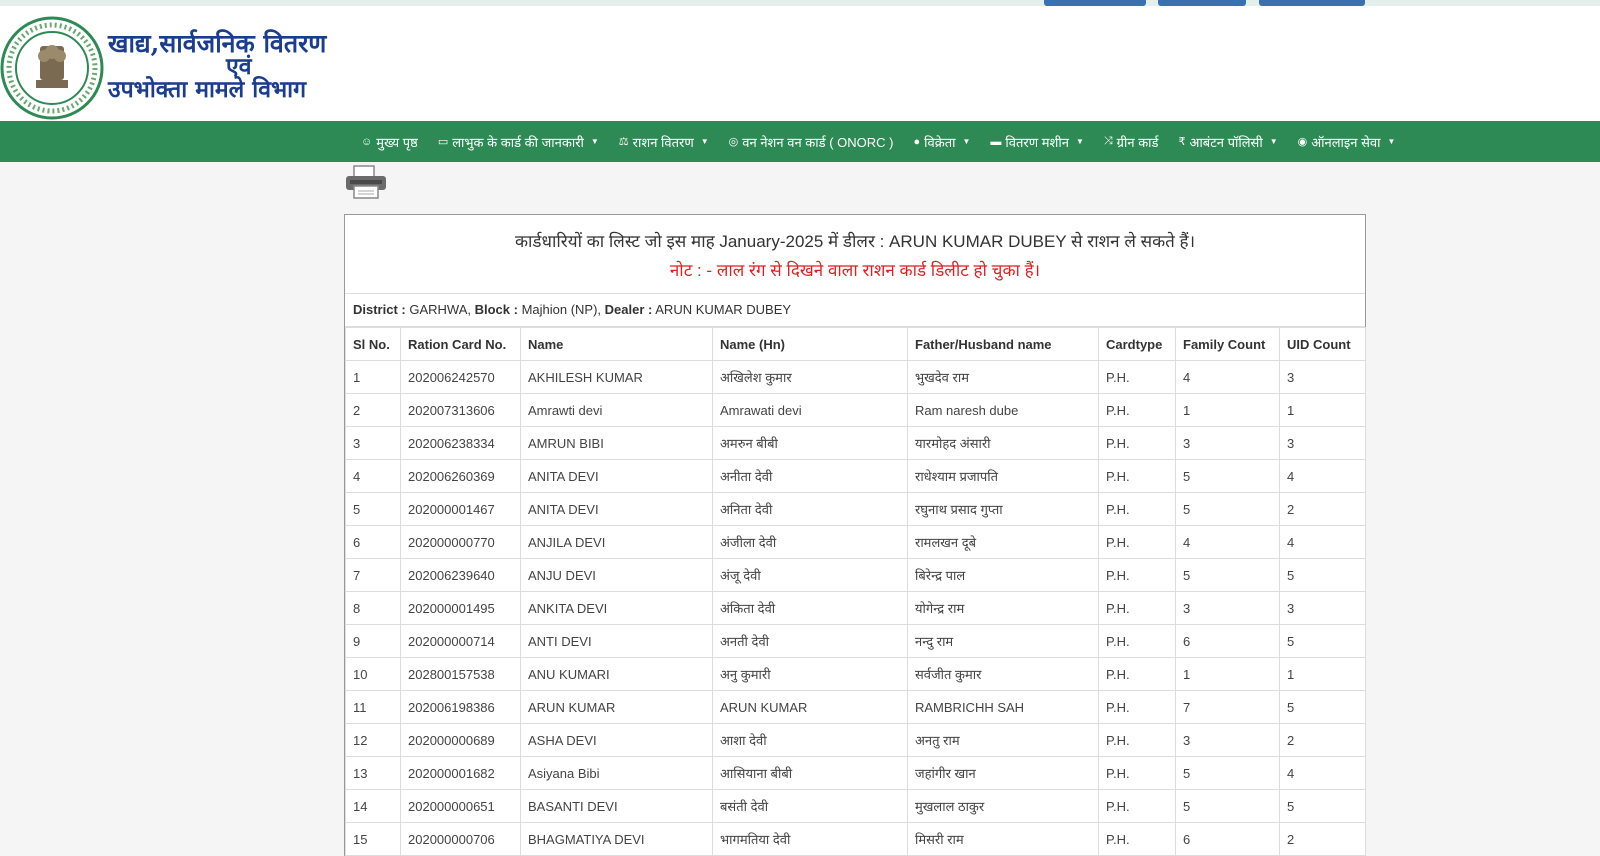 The height and width of the screenshot is (856, 1600). Describe the element at coordinates (1228, 142) in the screenshot. I see `nav-item-7: ₹ आबंटन पॉलिसी ▼` at that location.